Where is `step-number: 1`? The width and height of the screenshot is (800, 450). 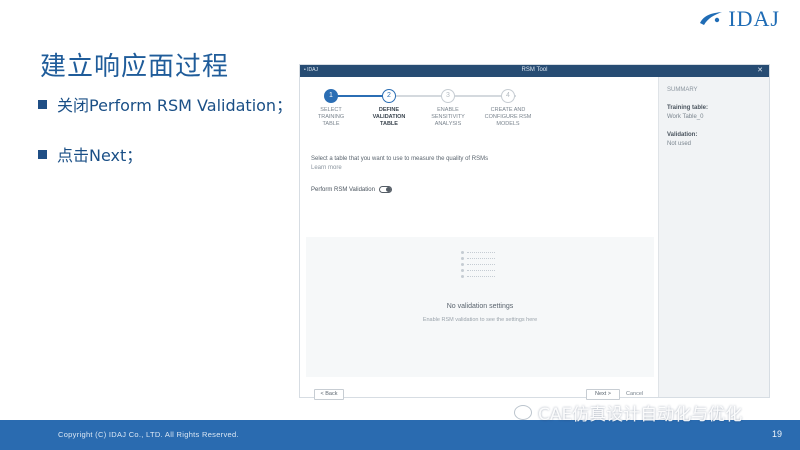
step-number: 1 is located at coordinates (331, 96).